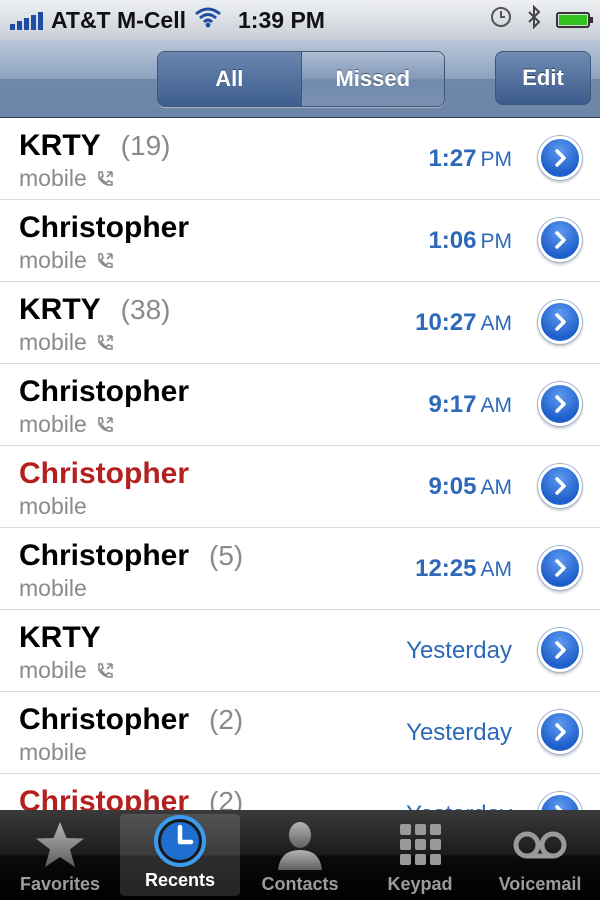  Describe the element at coordinates (452, 240) in the screenshot. I see `call-time-value: 1:06` at that location.